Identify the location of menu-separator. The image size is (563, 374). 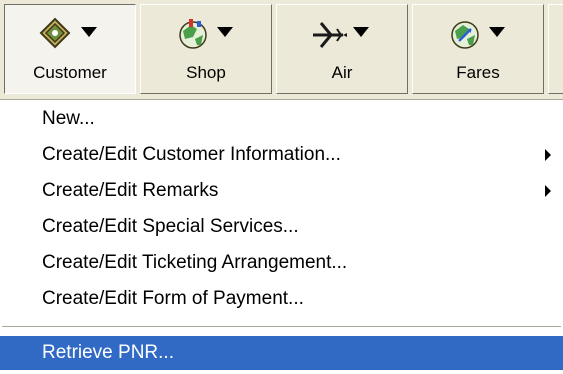
(281, 327).